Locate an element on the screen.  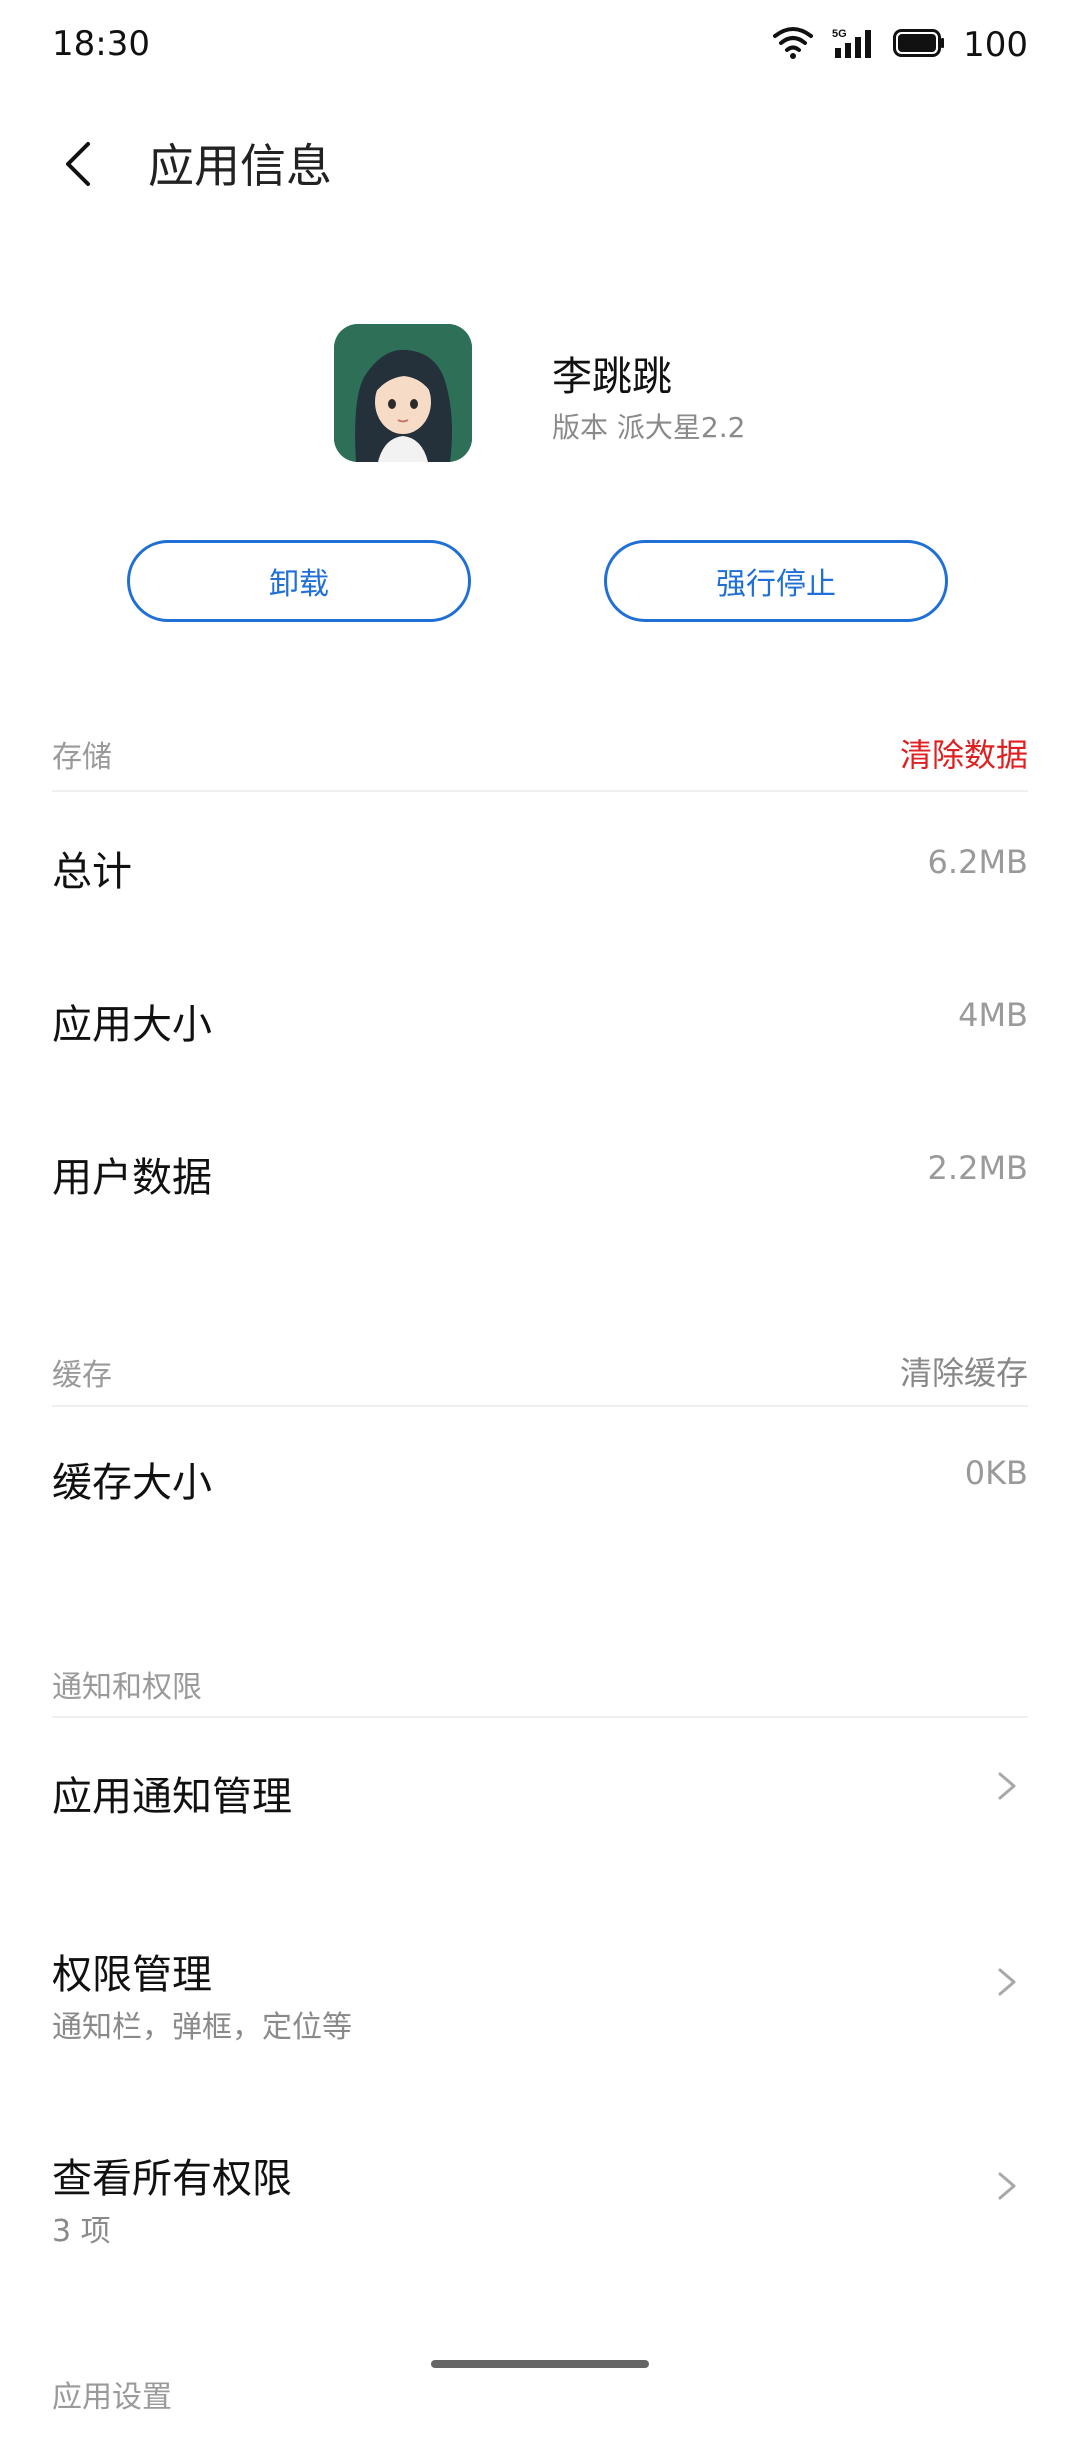
force-stop-button: 强行停止 is located at coordinates (776, 581).